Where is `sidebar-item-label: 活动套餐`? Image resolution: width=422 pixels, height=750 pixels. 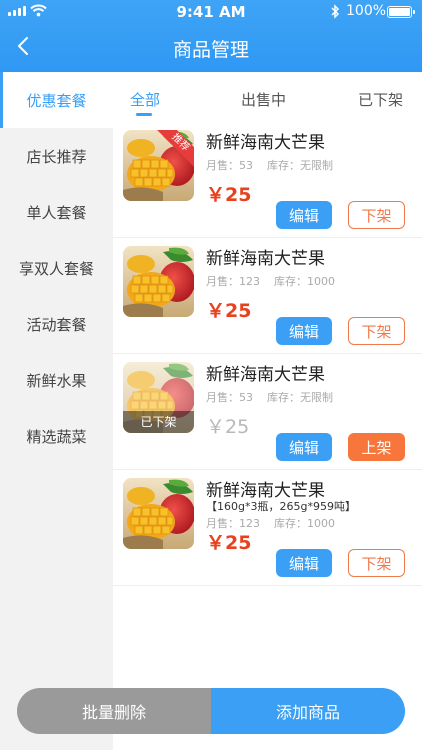
sidebar-item-label: 活动套餐 is located at coordinates (56, 324).